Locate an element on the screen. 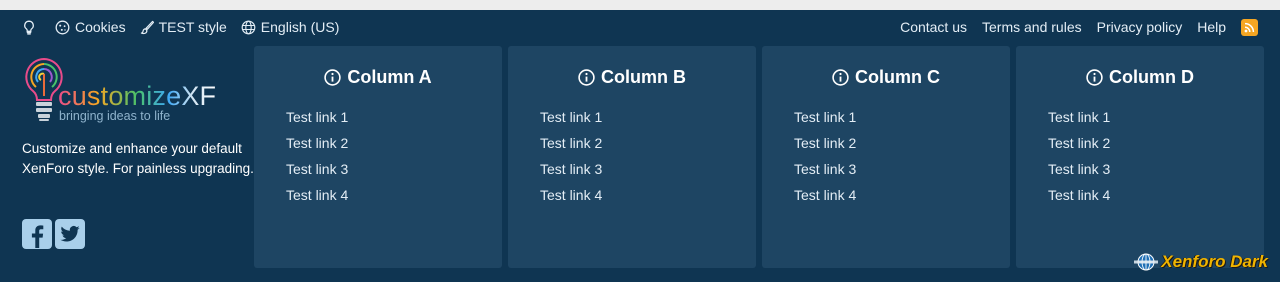 This screenshot has width=1280, height=282. privacy-policy-link: Privacy policy is located at coordinates (1140, 27).